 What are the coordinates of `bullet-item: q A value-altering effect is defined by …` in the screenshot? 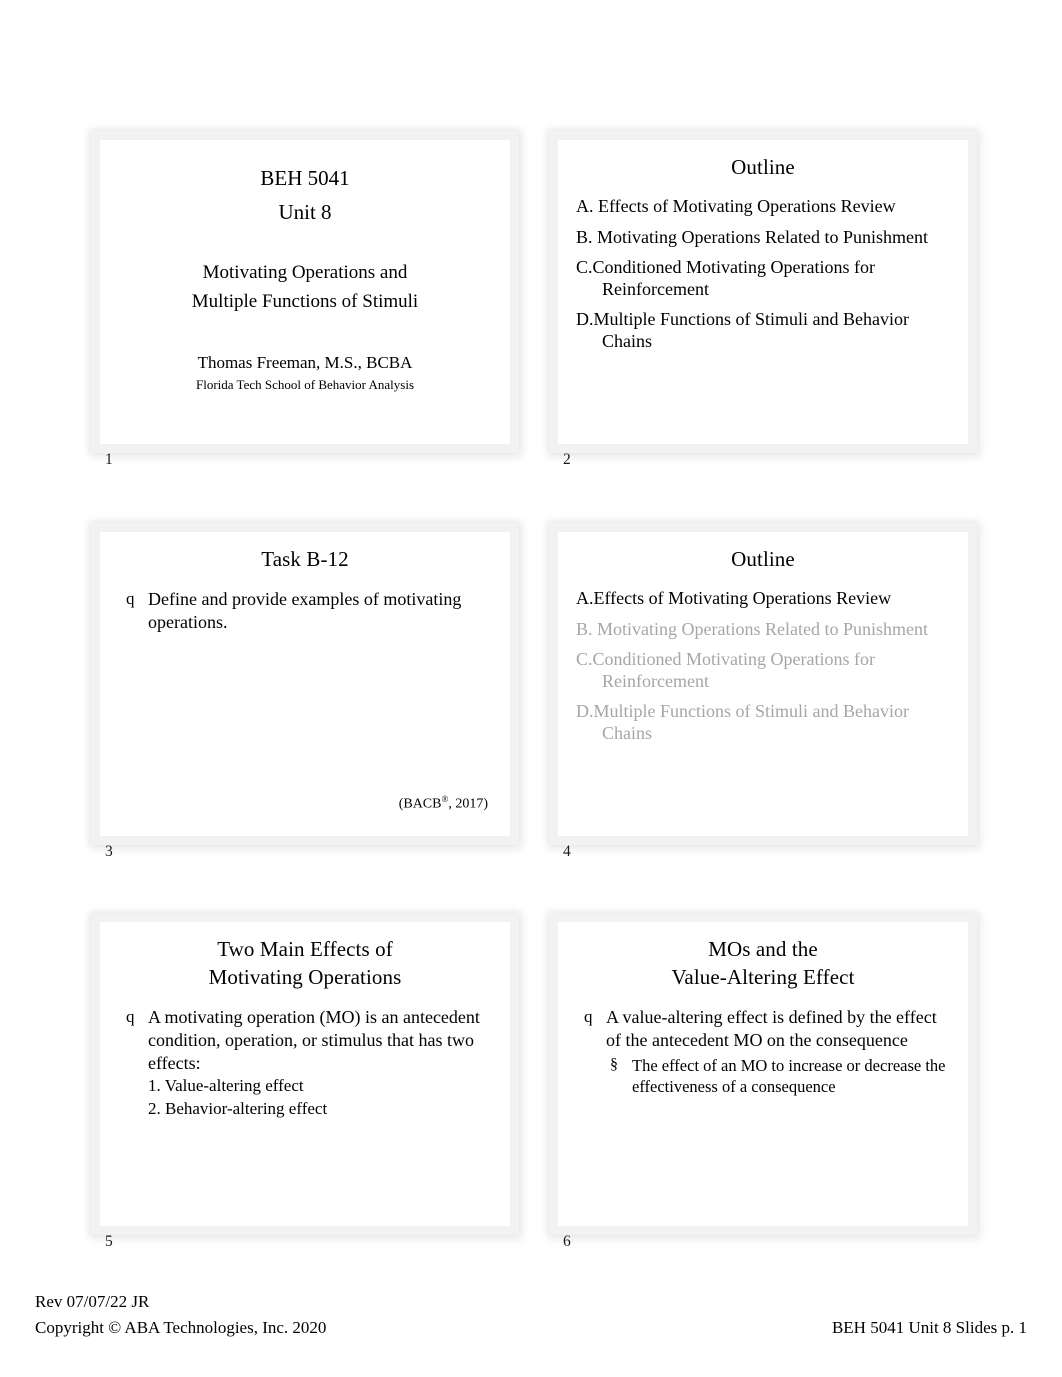 It's located at (763, 1052).